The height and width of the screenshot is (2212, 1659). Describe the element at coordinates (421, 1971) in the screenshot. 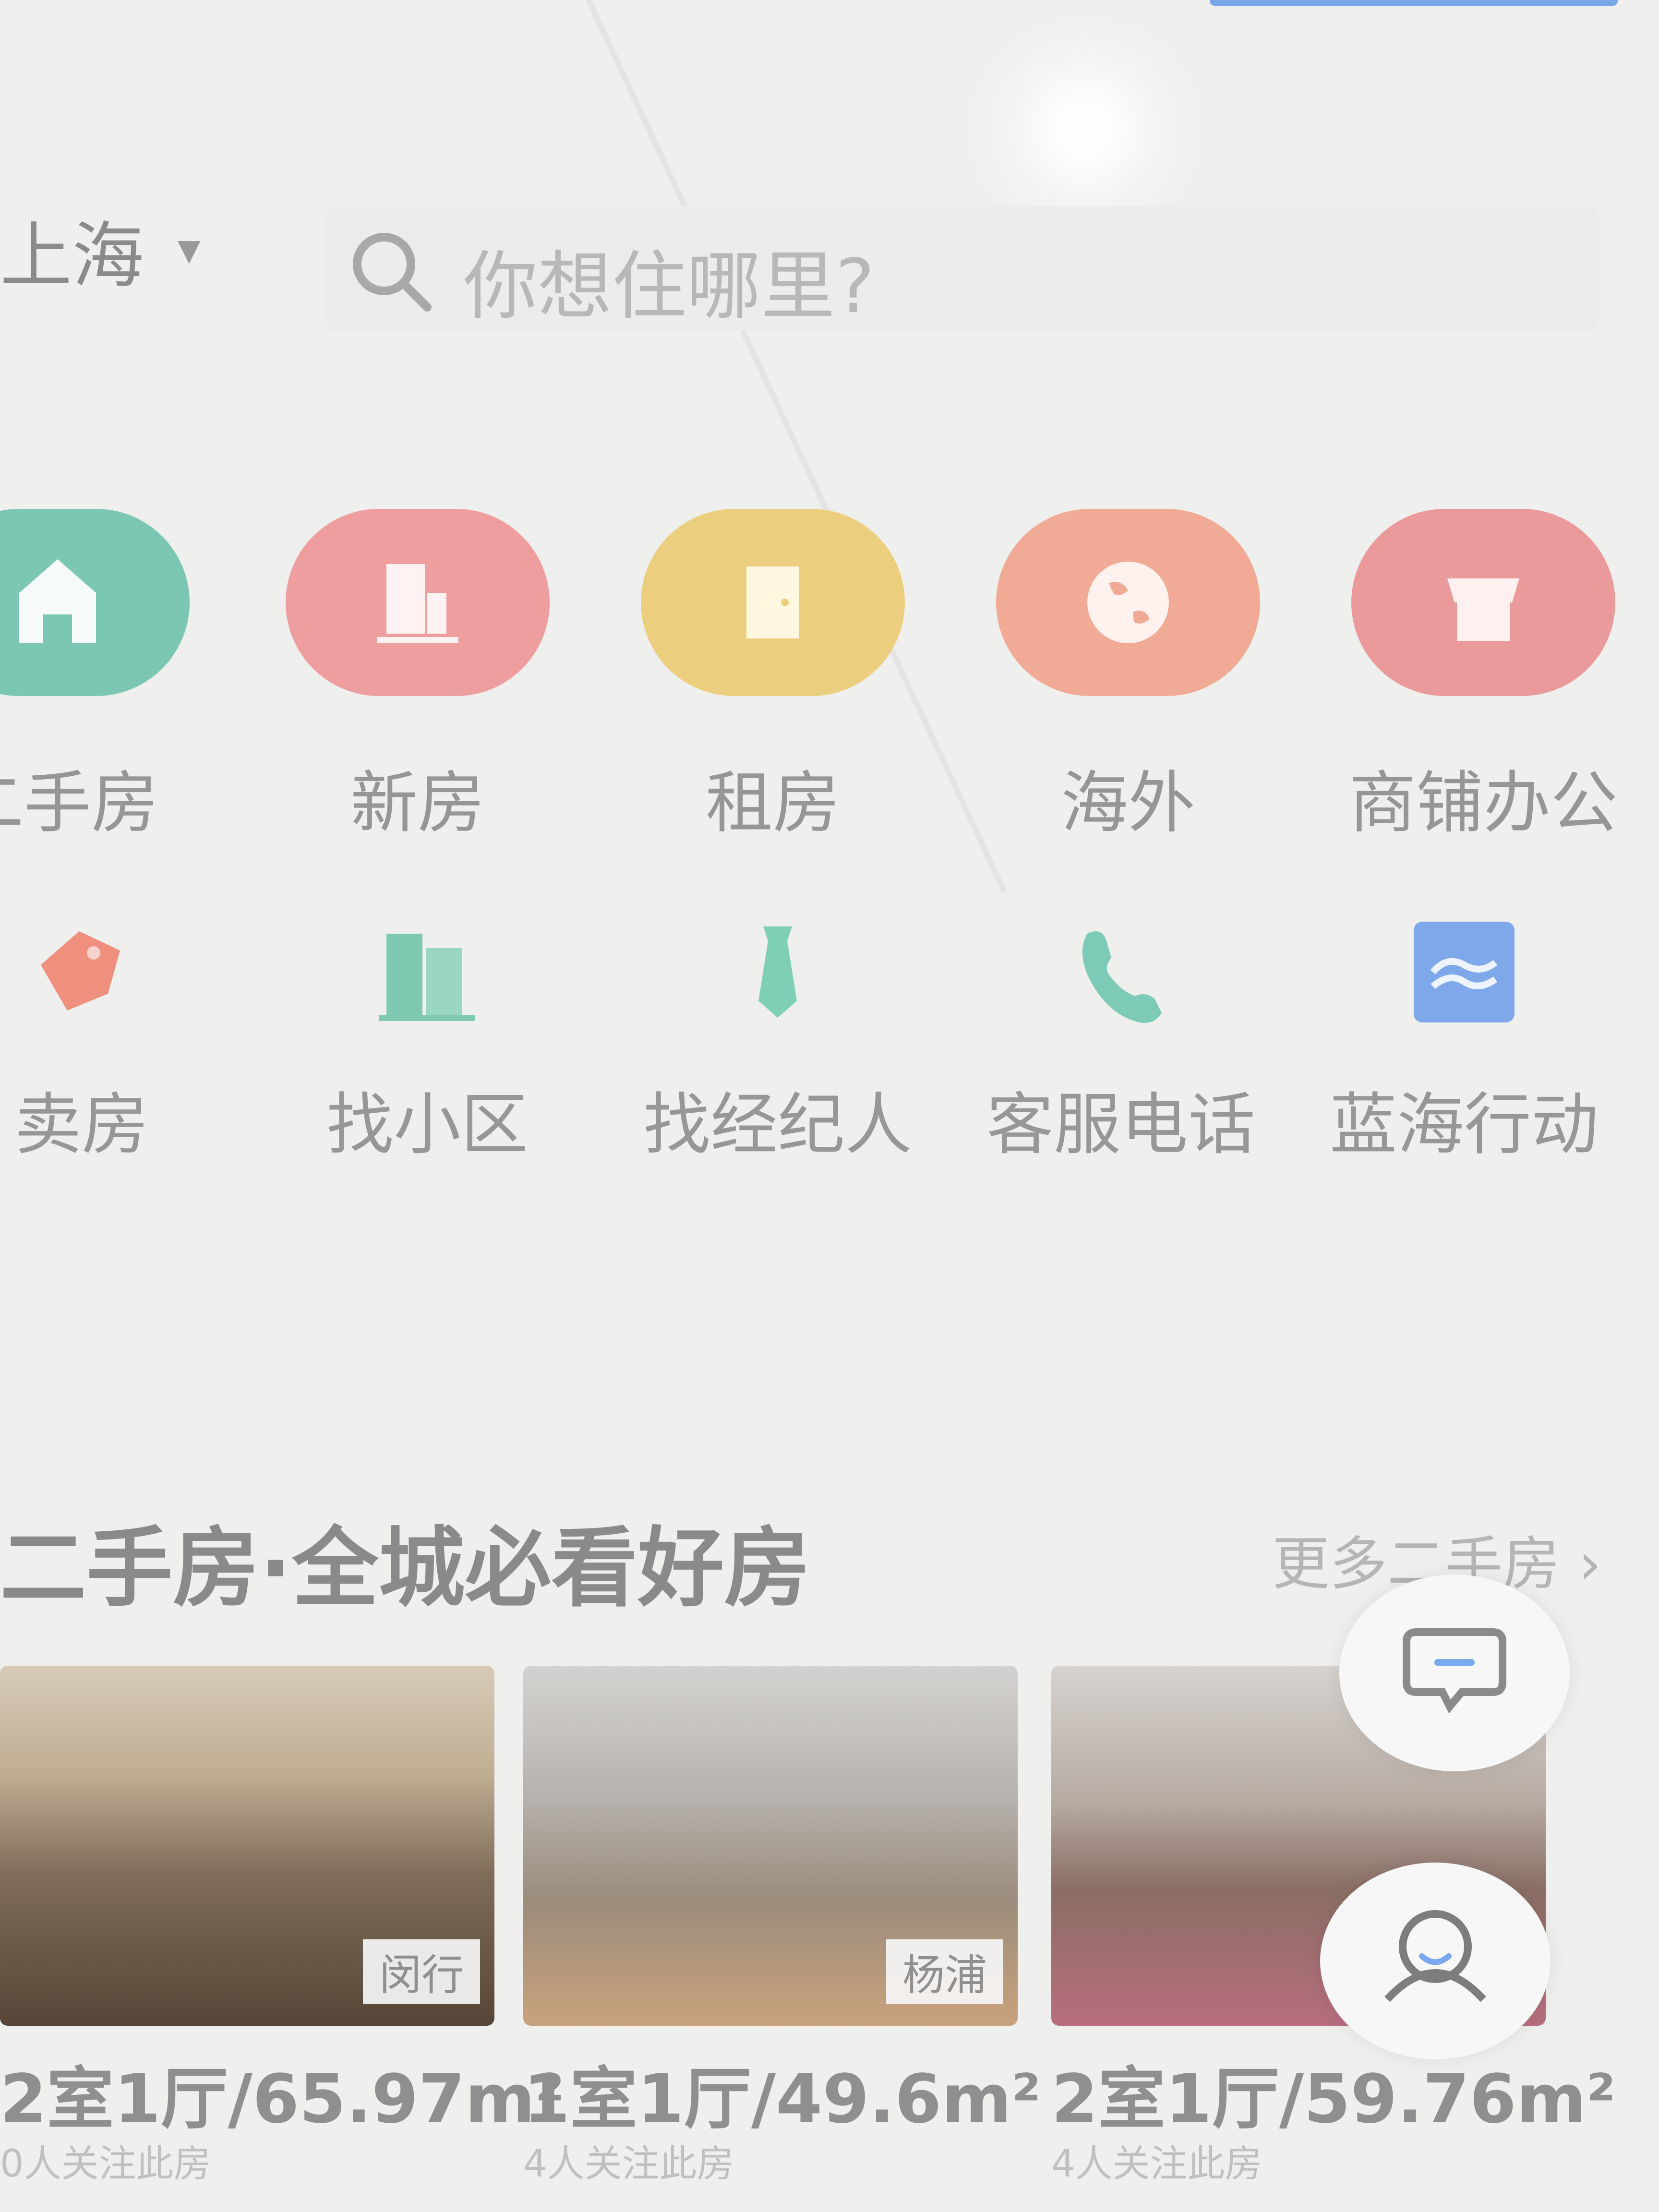

I see `district-tag: 闵行` at that location.